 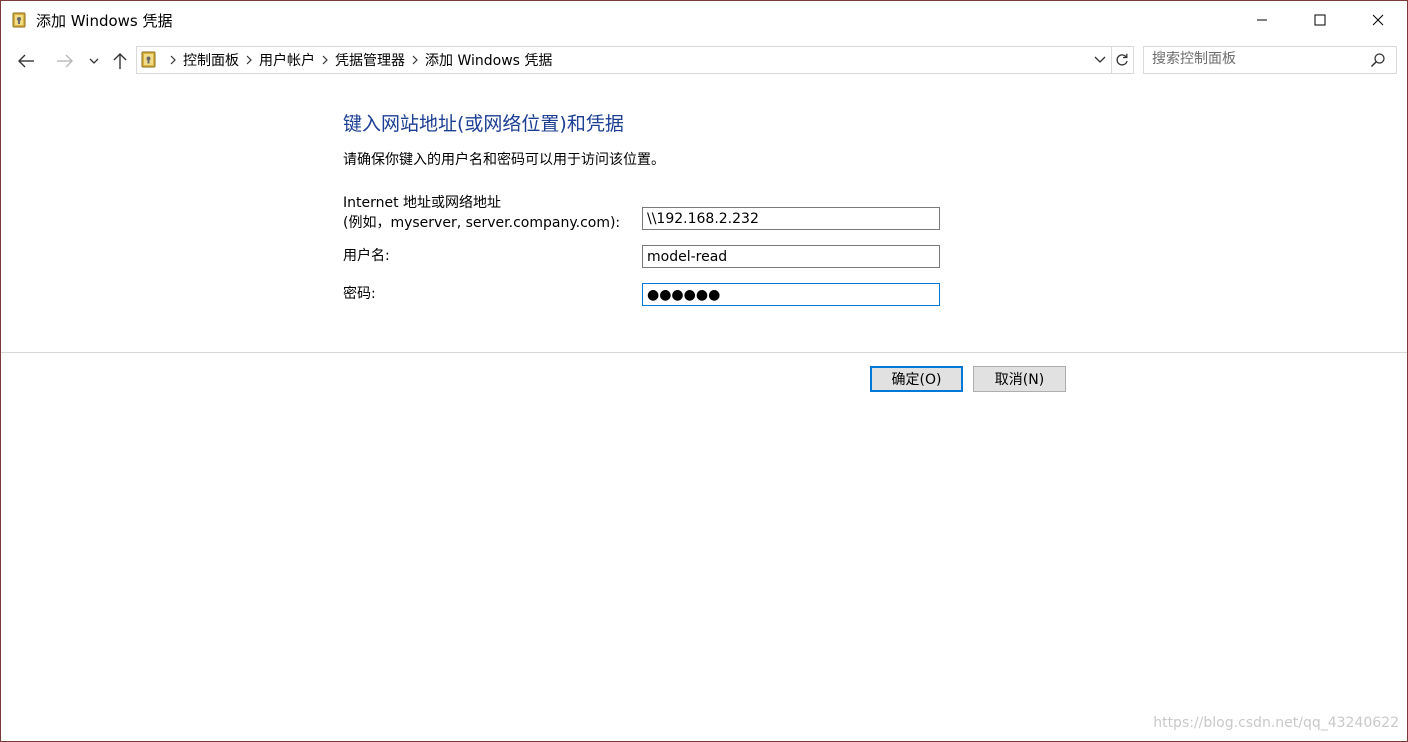 What do you see at coordinates (287, 60) in the screenshot?
I see `breadcrumb-user-accounts: 用户帐户` at bounding box center [287, 60].